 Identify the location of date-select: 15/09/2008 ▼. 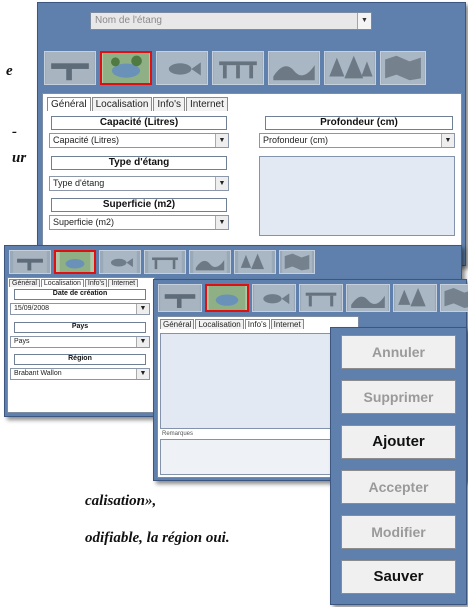
(80, 309).